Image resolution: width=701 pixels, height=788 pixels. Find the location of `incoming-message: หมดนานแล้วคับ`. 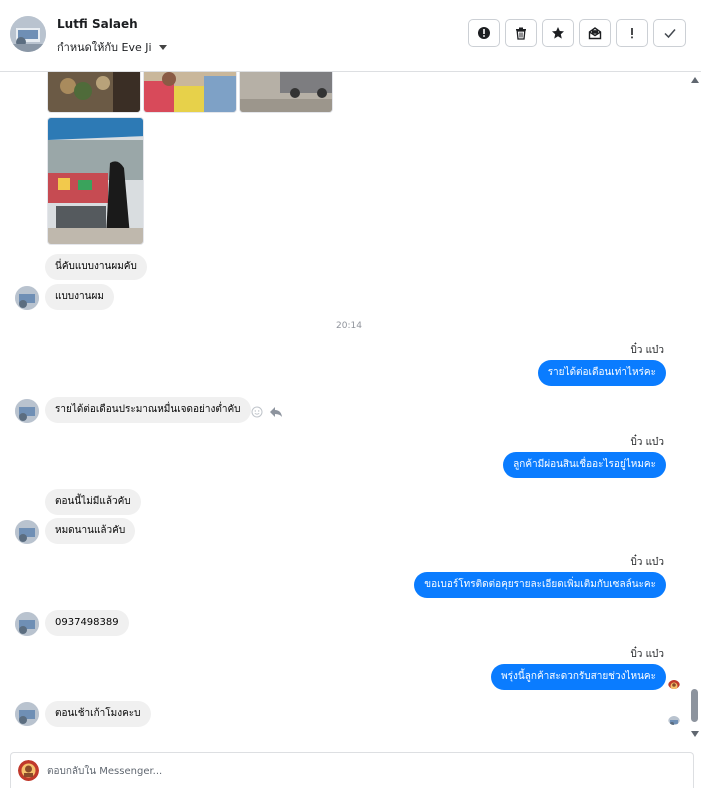

incoming-message: หมดนานแล้วคับ is located at coordinates (90, 531).